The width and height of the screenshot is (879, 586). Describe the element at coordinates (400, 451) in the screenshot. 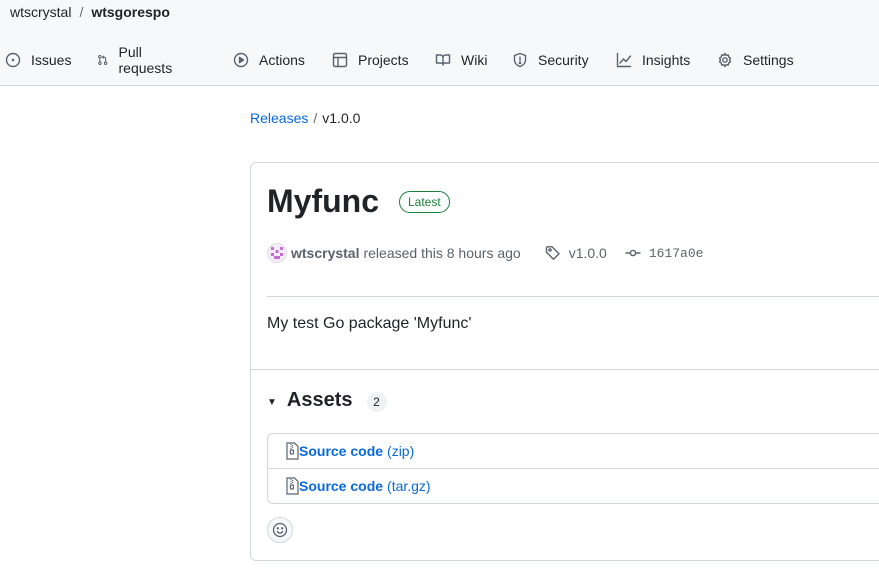

I see `asset-extension: (zip)` at that location.